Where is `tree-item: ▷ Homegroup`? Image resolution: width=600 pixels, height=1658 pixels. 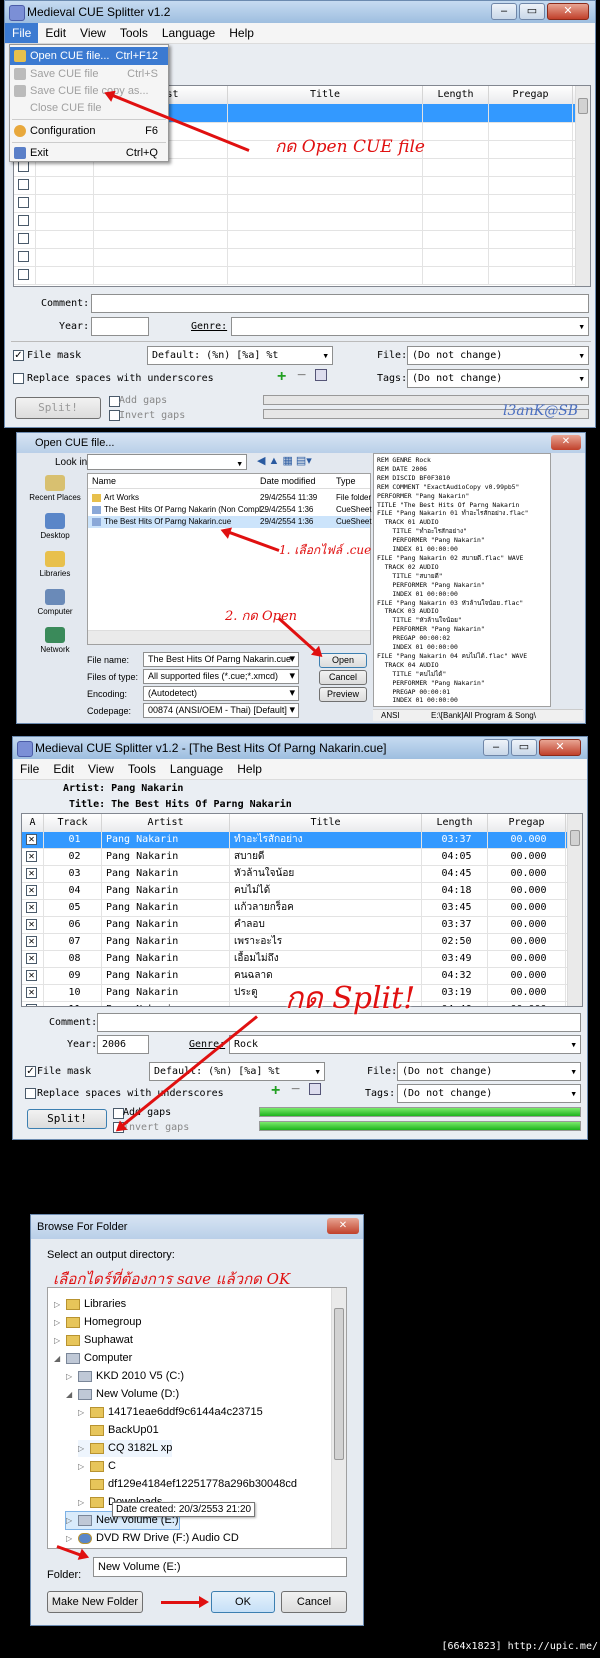 tree-item: ▷ Homegroup is located at coordinates (97, 1322).